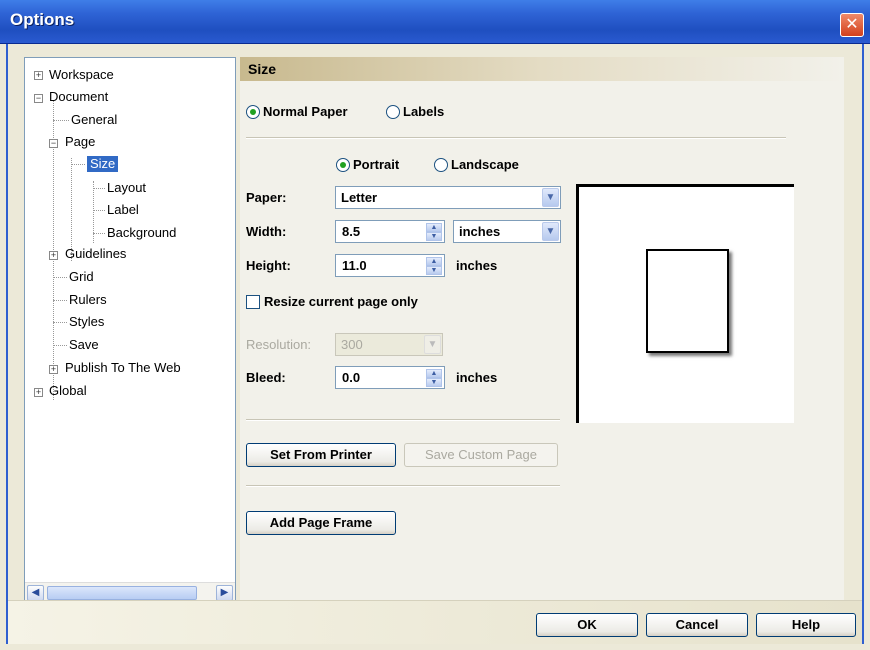  What do you see at coordinates (141, 233) in the screenshot?
I see `tree-item-background: Background` at bounding box center [141, 233].